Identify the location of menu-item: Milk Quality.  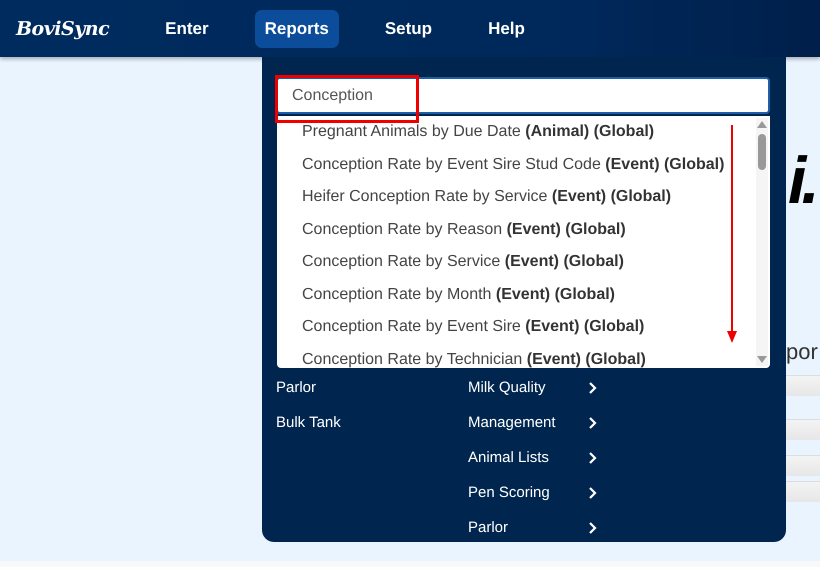
(533, 387).